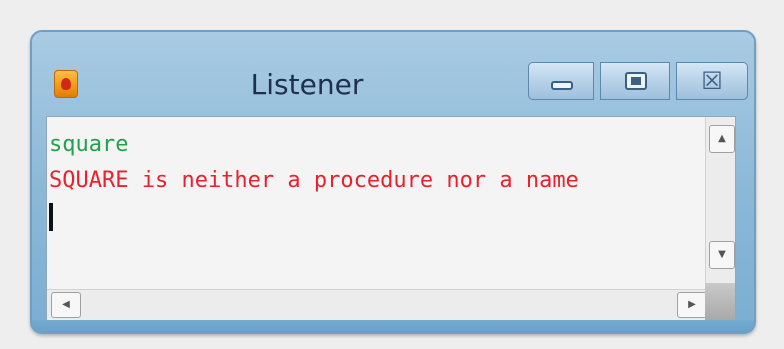 The width and height of the screenshot is (784, 349). What do you see at coordinates (722, 139) in the screenshot?
I see `scroll-up-button: ▲` at bounding box center [722, 139].